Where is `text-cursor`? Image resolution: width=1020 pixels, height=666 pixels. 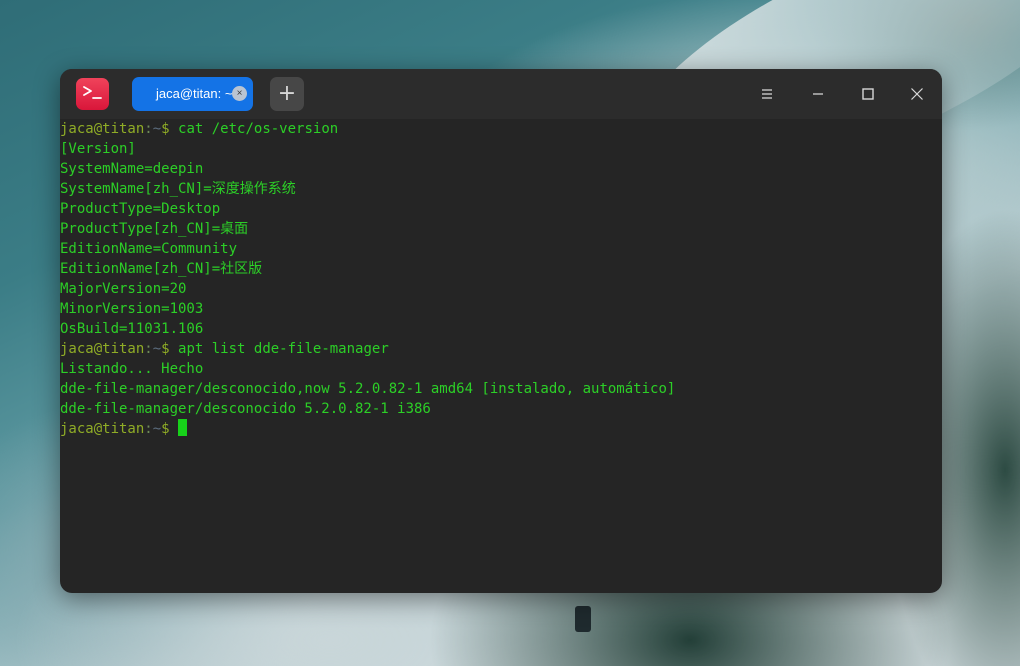
text-cursor is located at coordinates (183, 427).